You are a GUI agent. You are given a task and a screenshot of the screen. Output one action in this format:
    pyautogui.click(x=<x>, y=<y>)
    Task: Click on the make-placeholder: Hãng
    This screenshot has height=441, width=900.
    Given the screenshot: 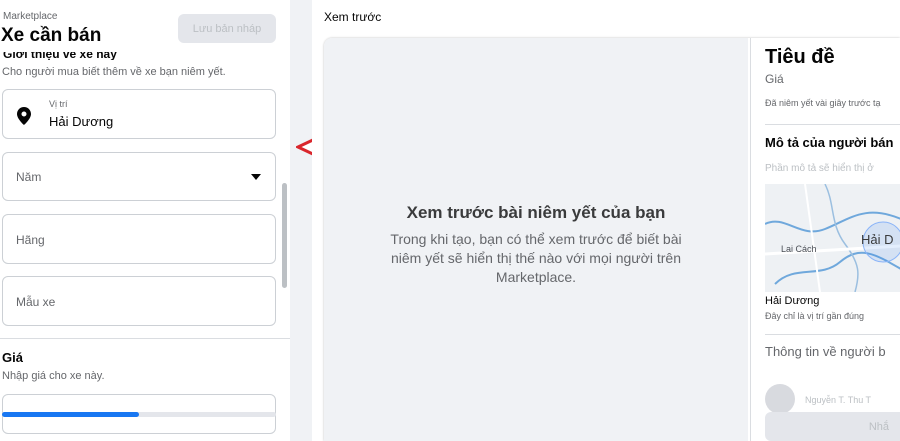 What is the action you would take?
    pyautogui.click(x=30, y=240)
    